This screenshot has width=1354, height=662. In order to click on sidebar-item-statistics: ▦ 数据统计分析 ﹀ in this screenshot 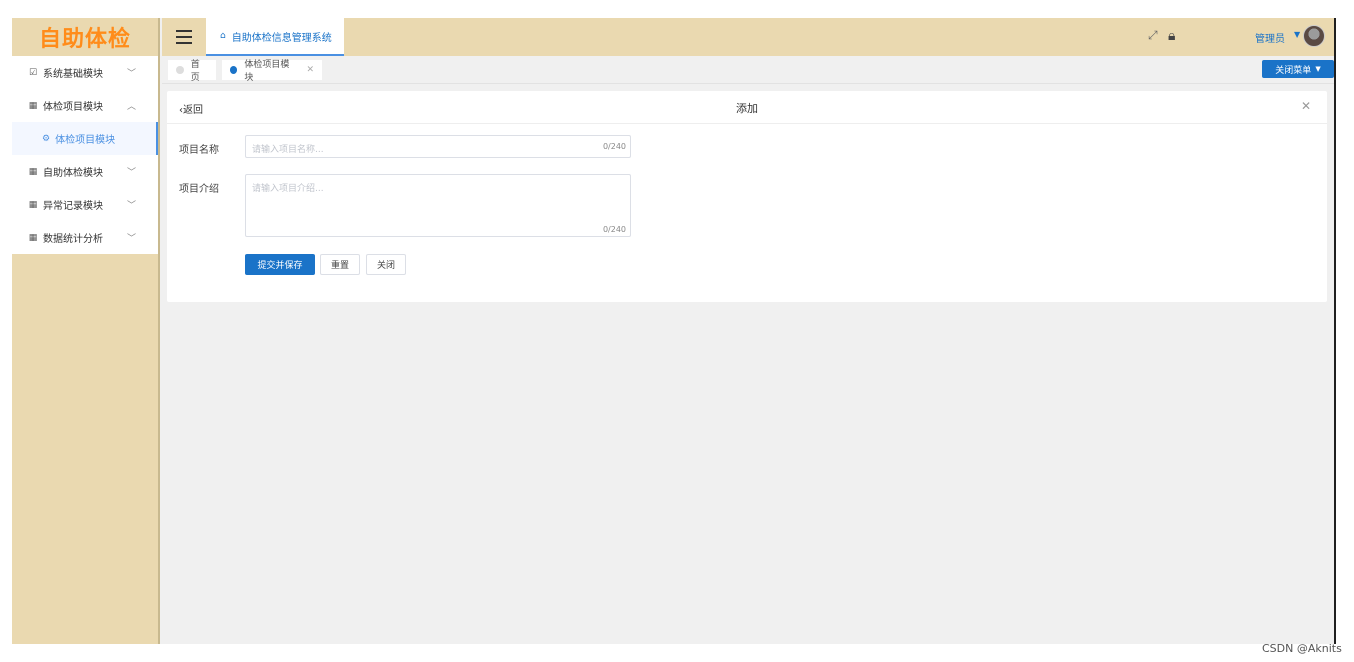, I will do `click(85, 237)`.